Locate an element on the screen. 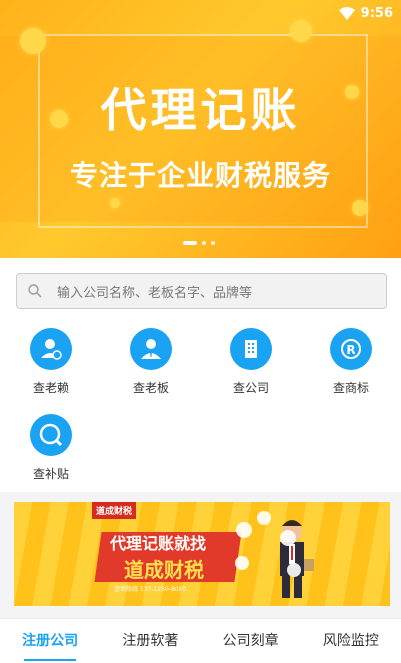 Image resolution: width=401 pixels, height=663 pixels. search-icon is located at coordinates (35, 291).